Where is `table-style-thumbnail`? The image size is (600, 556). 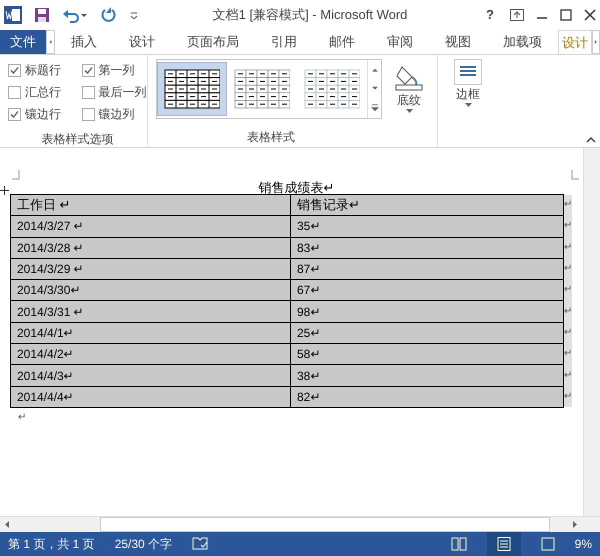 table-style-thumbnail is located at coordinates (192, 89).